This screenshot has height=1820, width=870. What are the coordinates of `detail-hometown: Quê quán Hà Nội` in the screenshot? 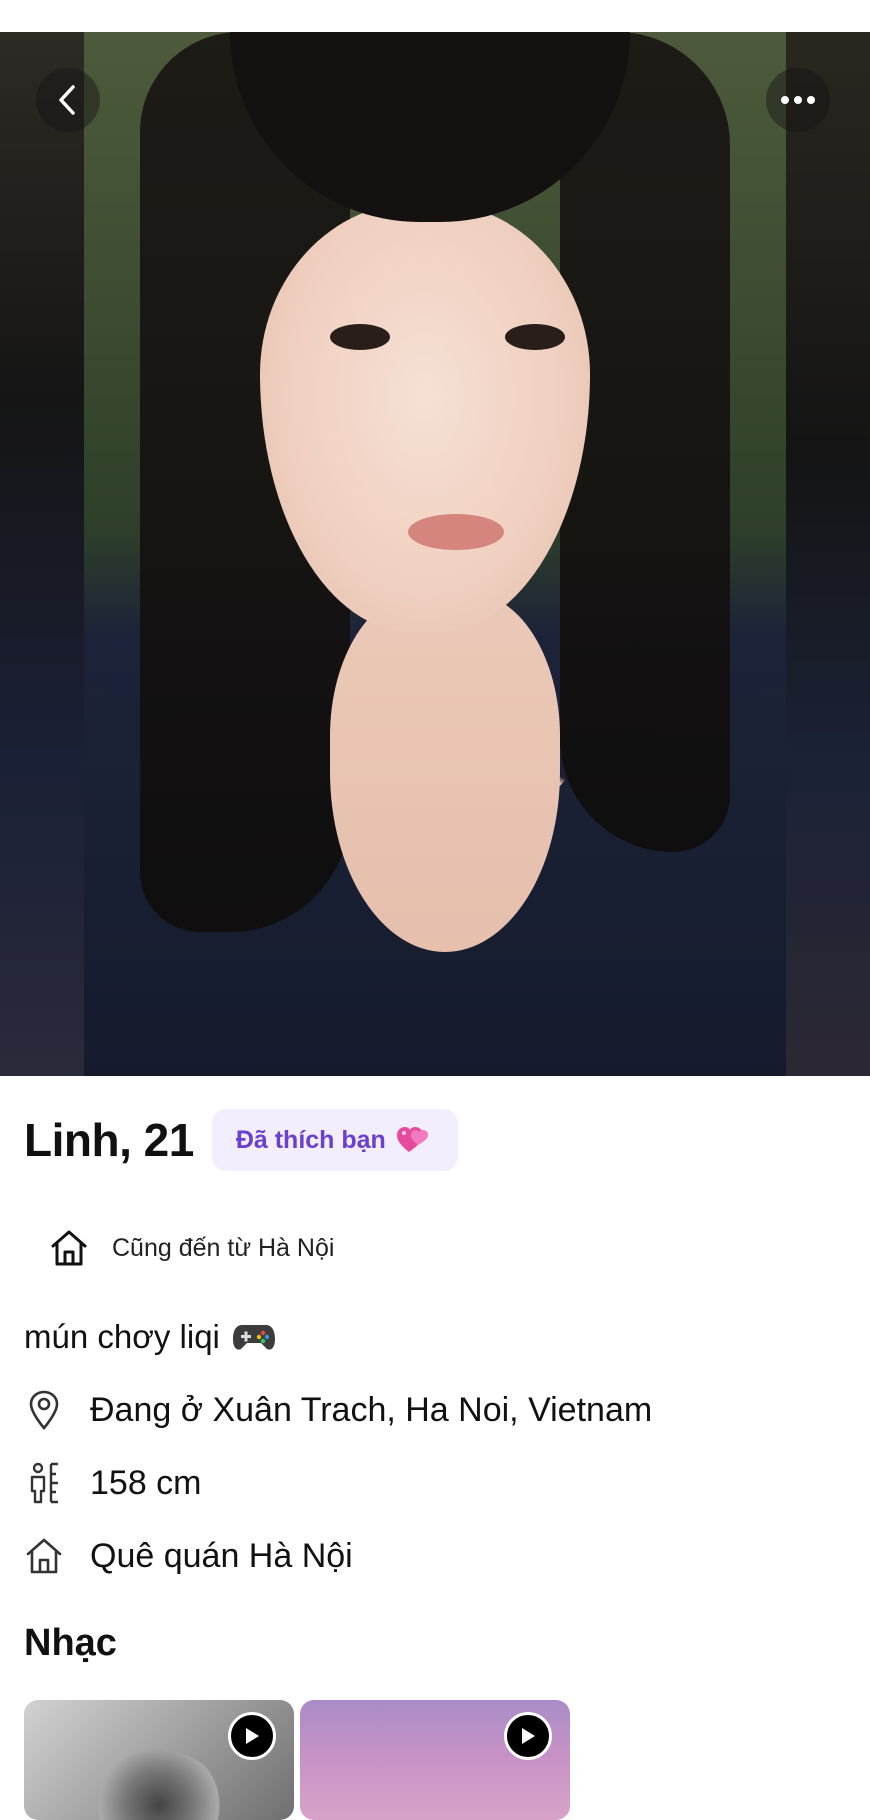 It's located at (188, 1556).